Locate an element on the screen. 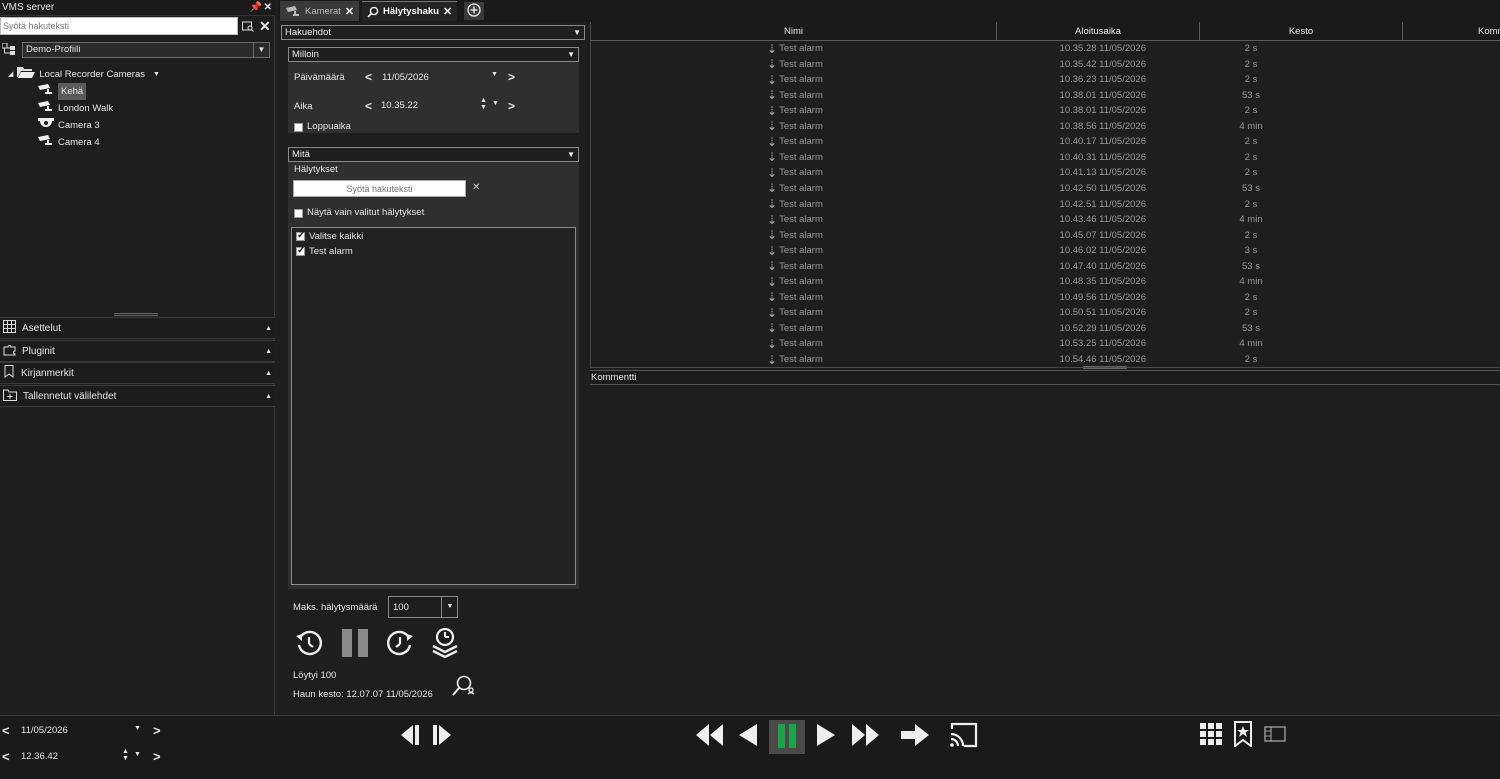  table-row: ⇣ Test alarm 10.42.50 11/05/2026 53 s is located at coordinates (1045, 190).